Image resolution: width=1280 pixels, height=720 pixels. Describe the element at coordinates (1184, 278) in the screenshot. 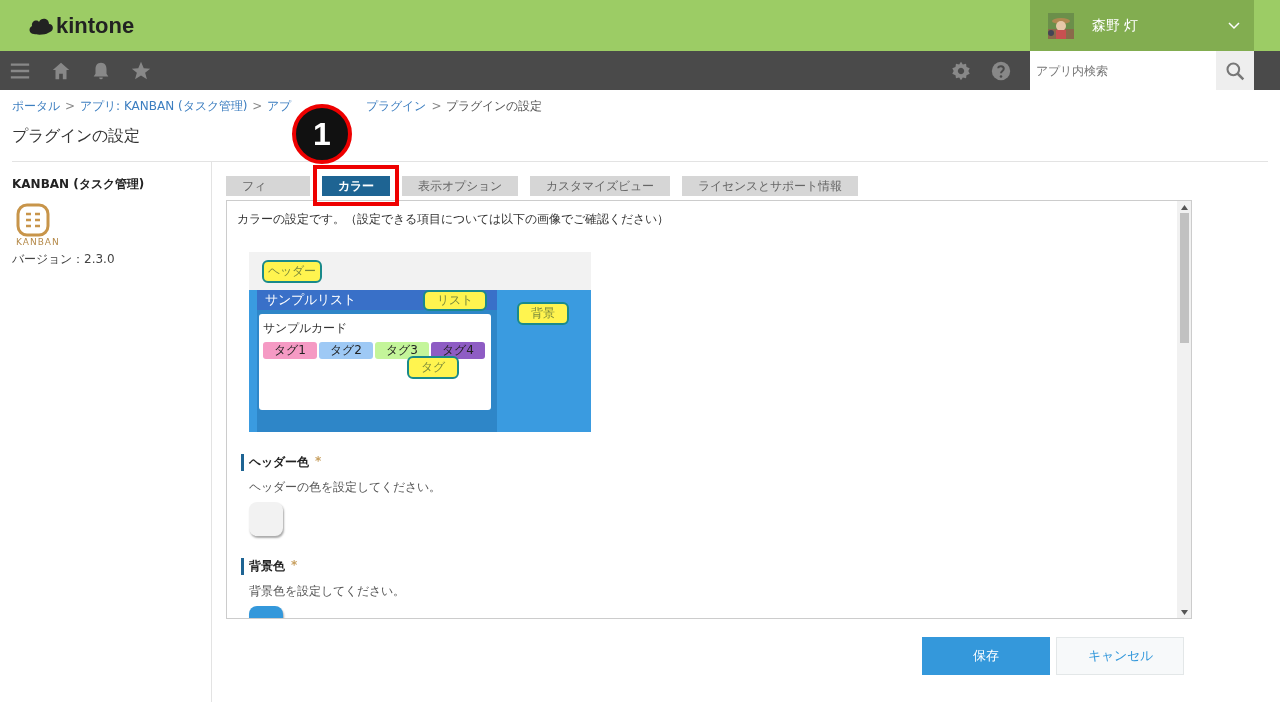

I see `scroll-thumb` at that location.